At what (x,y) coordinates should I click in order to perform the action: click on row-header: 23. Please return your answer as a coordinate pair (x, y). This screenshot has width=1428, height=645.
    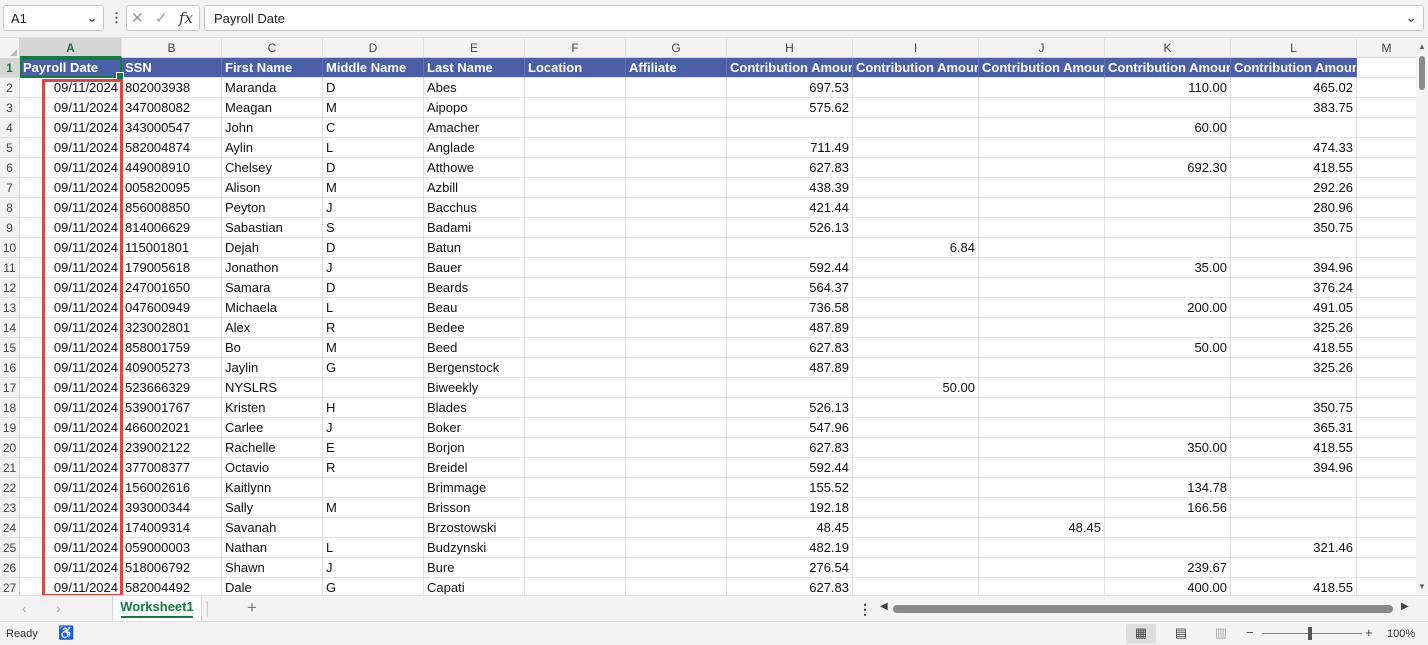
    Looking at the image, I should click on (10, 508).